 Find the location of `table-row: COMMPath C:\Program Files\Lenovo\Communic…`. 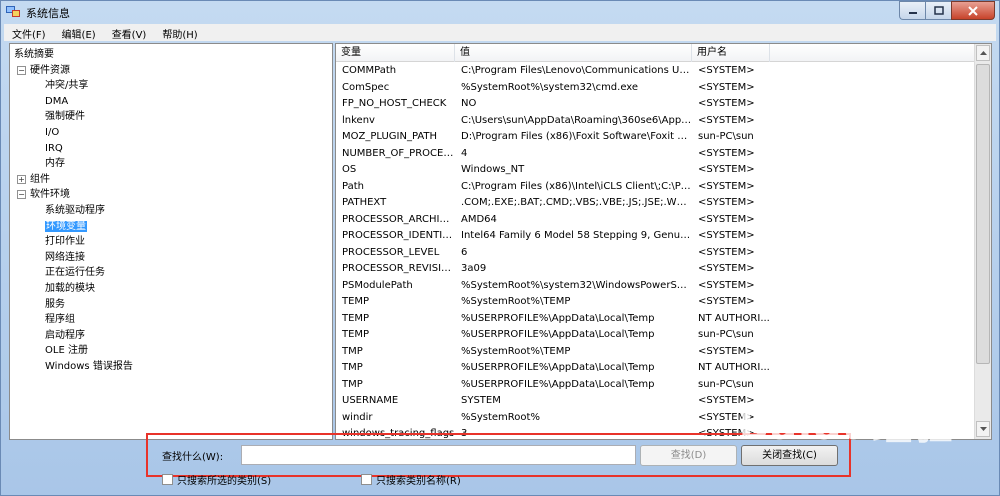

table-row: COMMPath C:\Program Files\Lenovo\Communic… is located at coordinates (656, 71).